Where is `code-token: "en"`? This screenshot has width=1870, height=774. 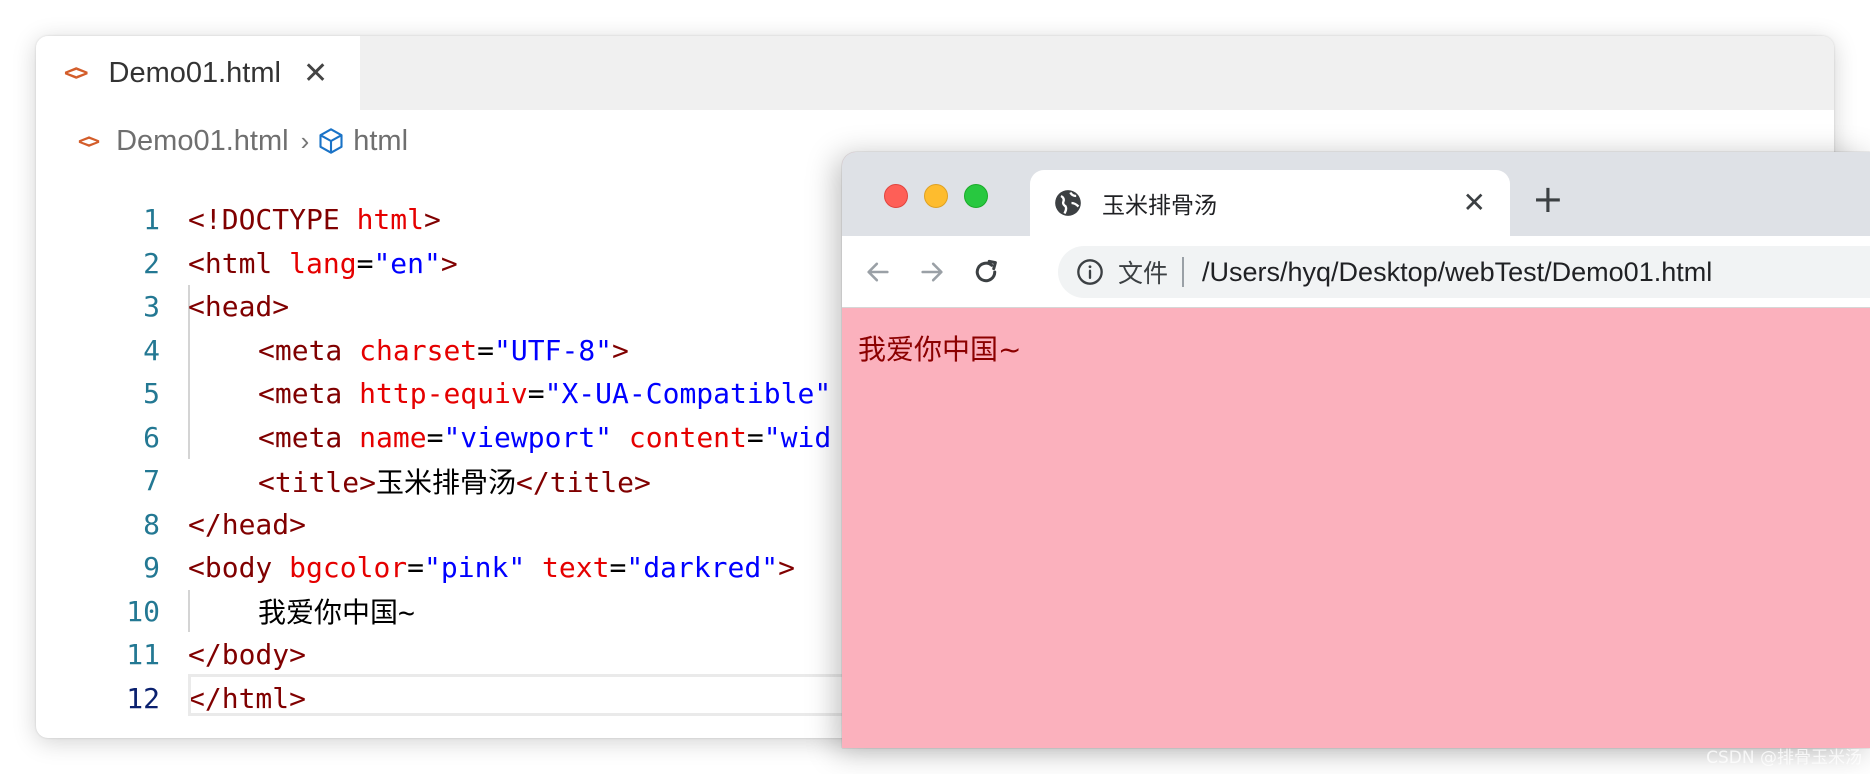 code-token: "en" is located at coordinates (407, 263).